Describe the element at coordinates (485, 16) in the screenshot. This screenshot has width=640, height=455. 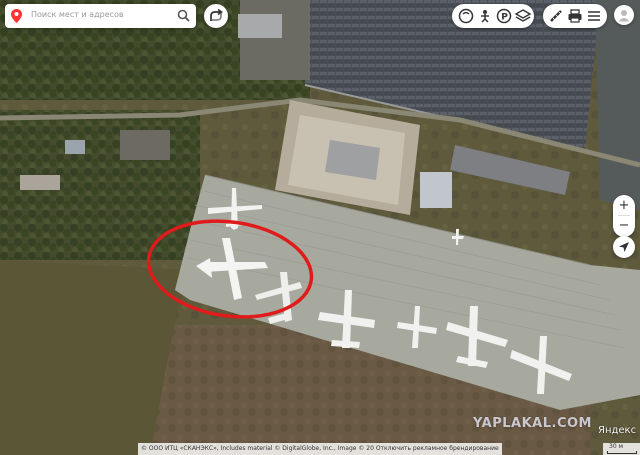
I see `panorama-icon` at that location.